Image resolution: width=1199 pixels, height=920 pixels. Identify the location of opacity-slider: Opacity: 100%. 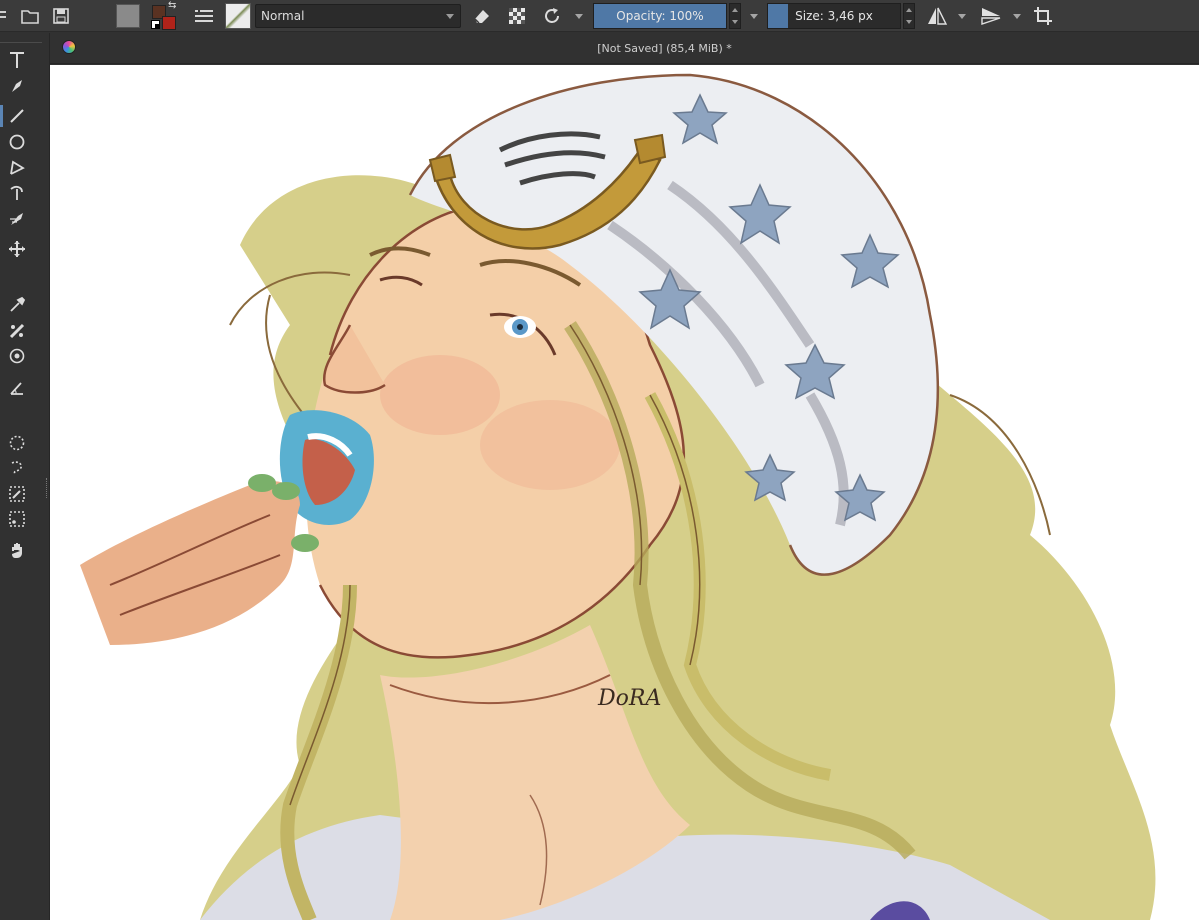
(660, 16).